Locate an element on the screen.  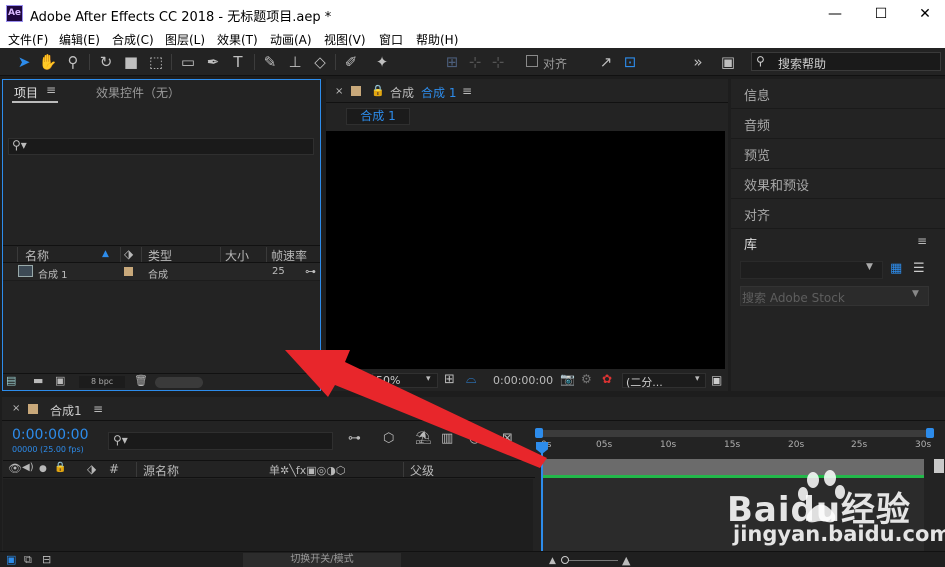
navigator-start-handle is located at coordinates (539, 433).